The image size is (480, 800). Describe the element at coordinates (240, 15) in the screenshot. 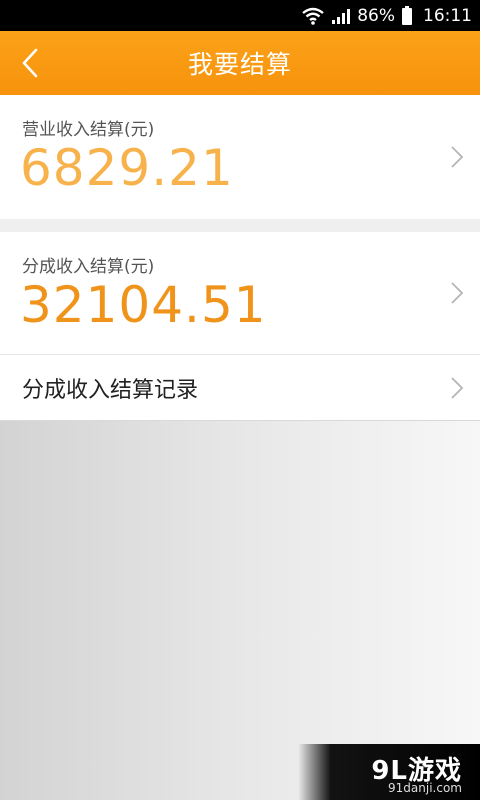

I see `status-bar: 86% 16:11` at that location.